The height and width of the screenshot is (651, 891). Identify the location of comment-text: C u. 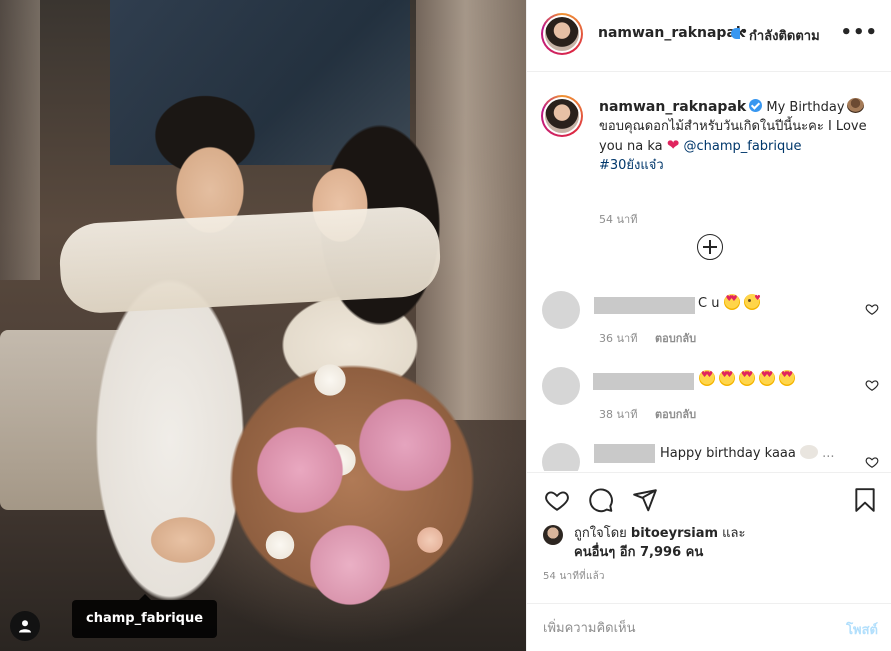
(731, 302).